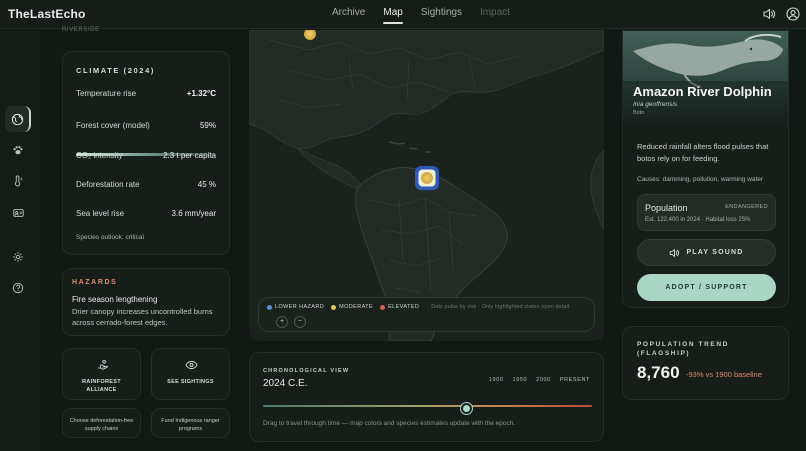  Describe the element at coordinates (191, 365) in the screenshot. I see `eye-icon` at that location.